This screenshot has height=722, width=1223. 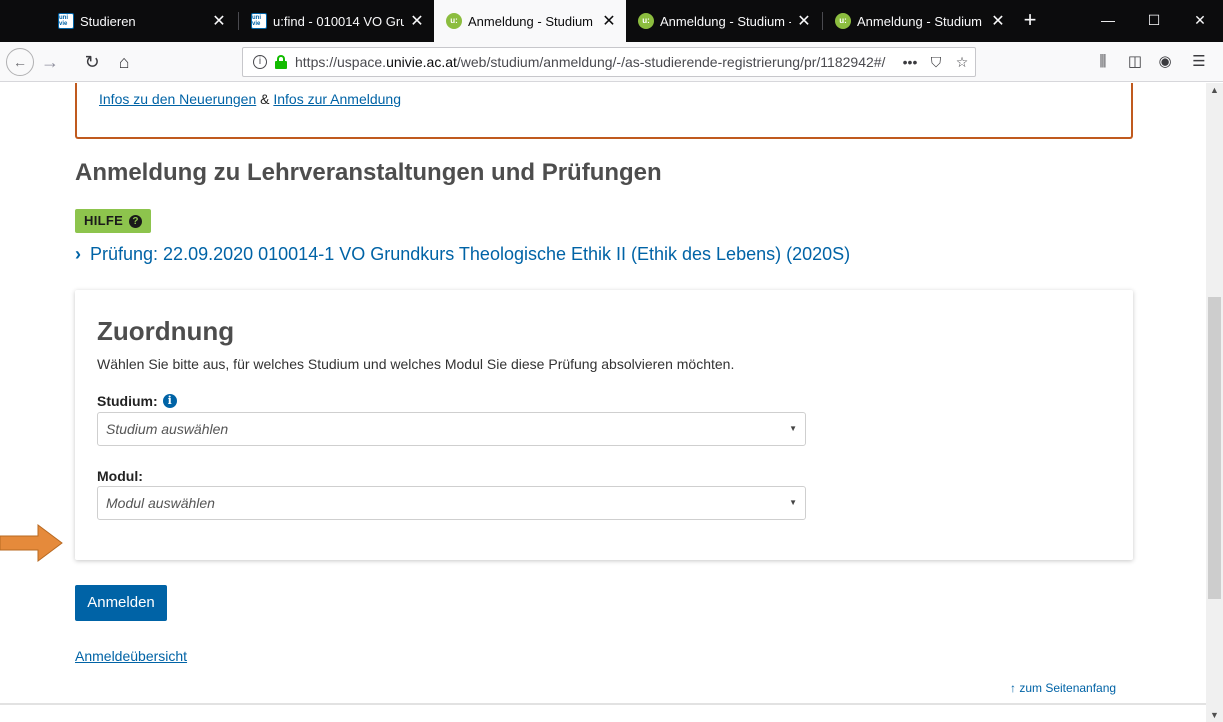 I want to click on footer-divider, so click(x=603, y=704).